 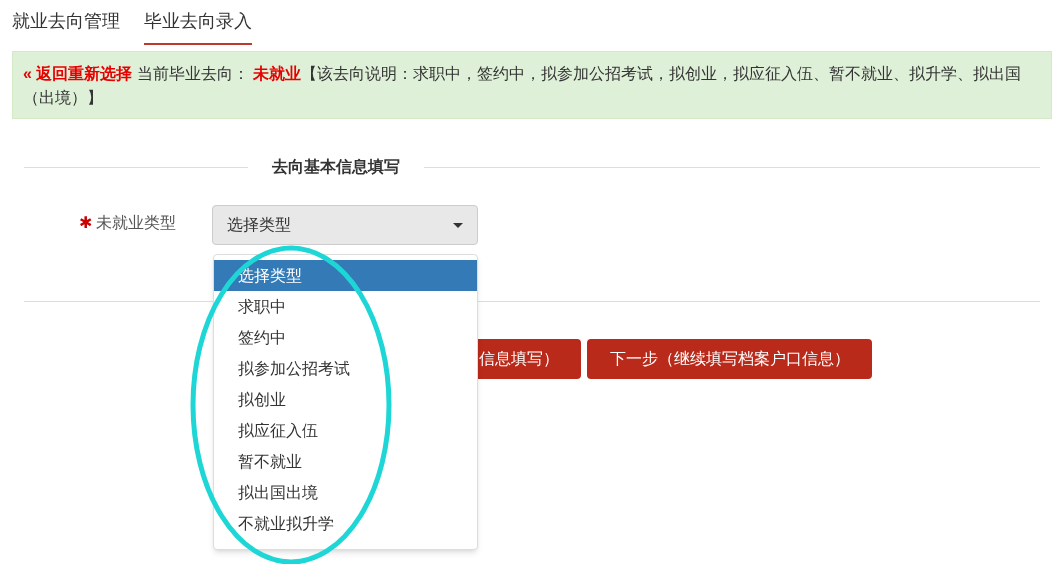 What do you see at coordinates (345, 399) in the screenshot?
I see `dropdown-option: 拟创业` at bounding box center [345, 399].